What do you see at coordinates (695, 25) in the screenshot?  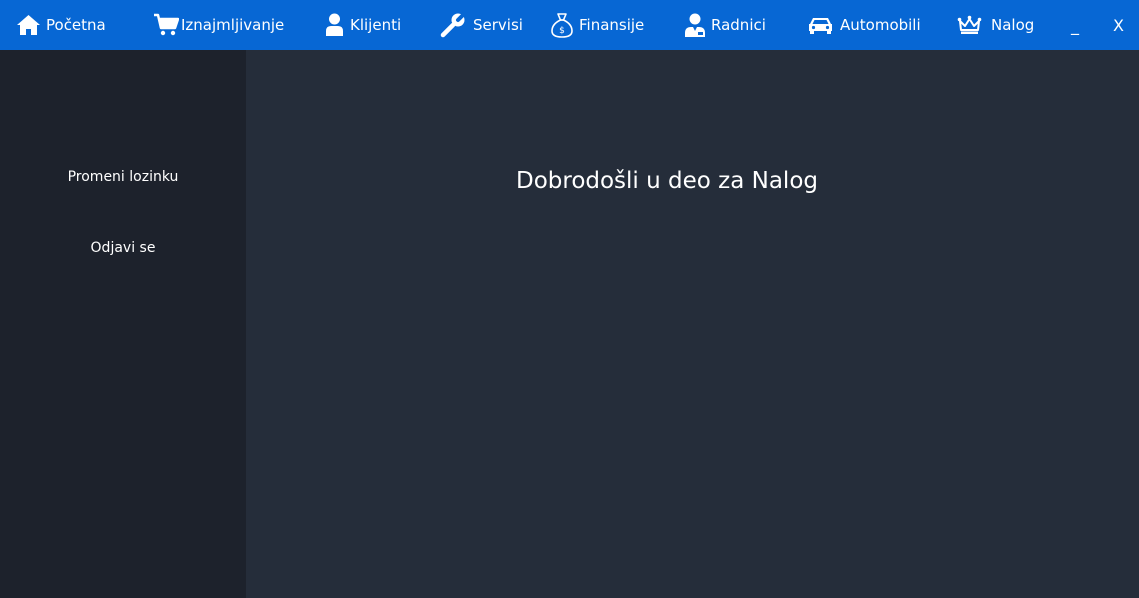 I see `worker-icon` at bounding box center [695, 25].